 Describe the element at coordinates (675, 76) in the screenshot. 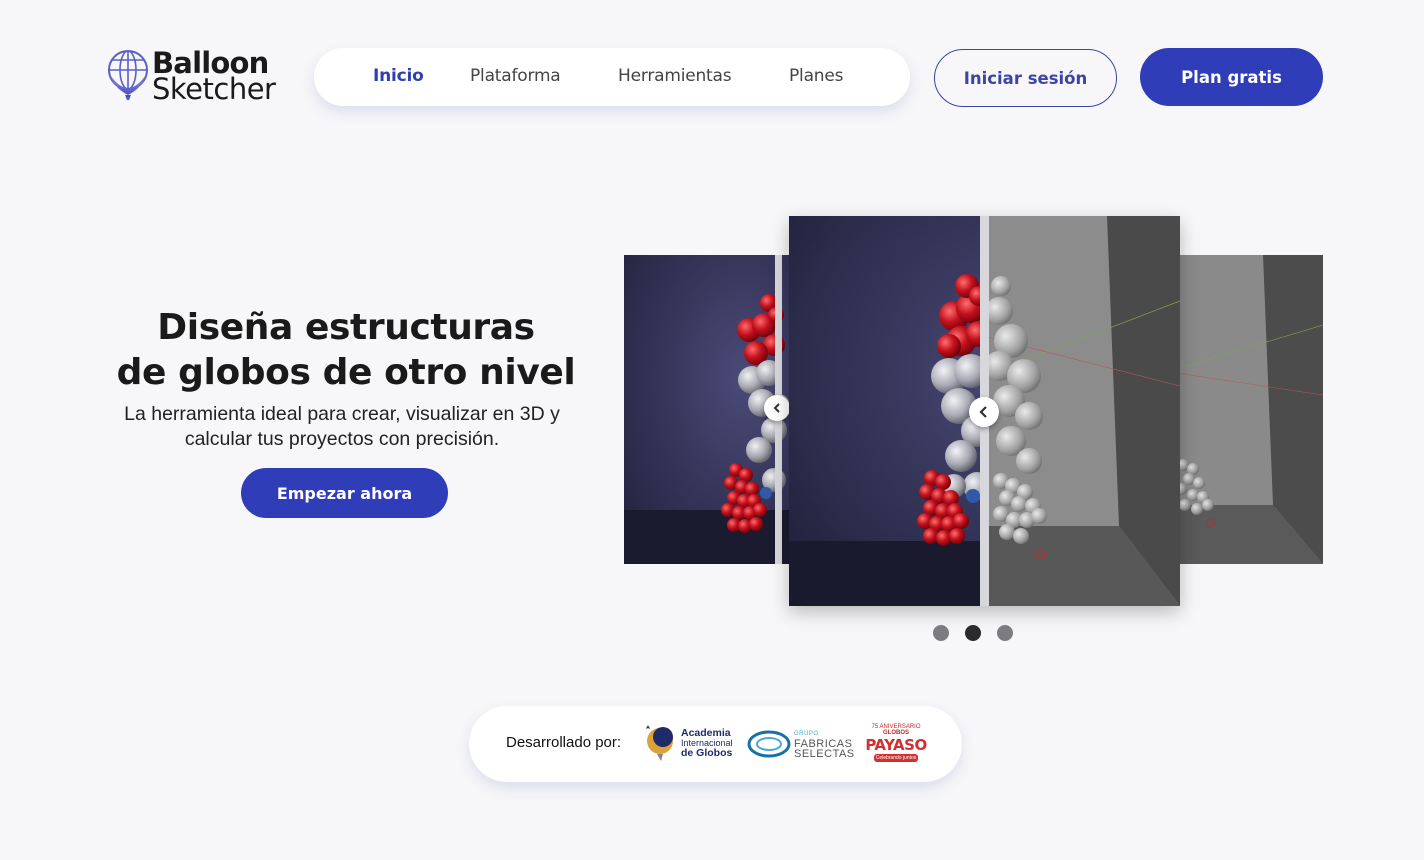

I see `nav-item-herramientas: Herramientas` at that location.